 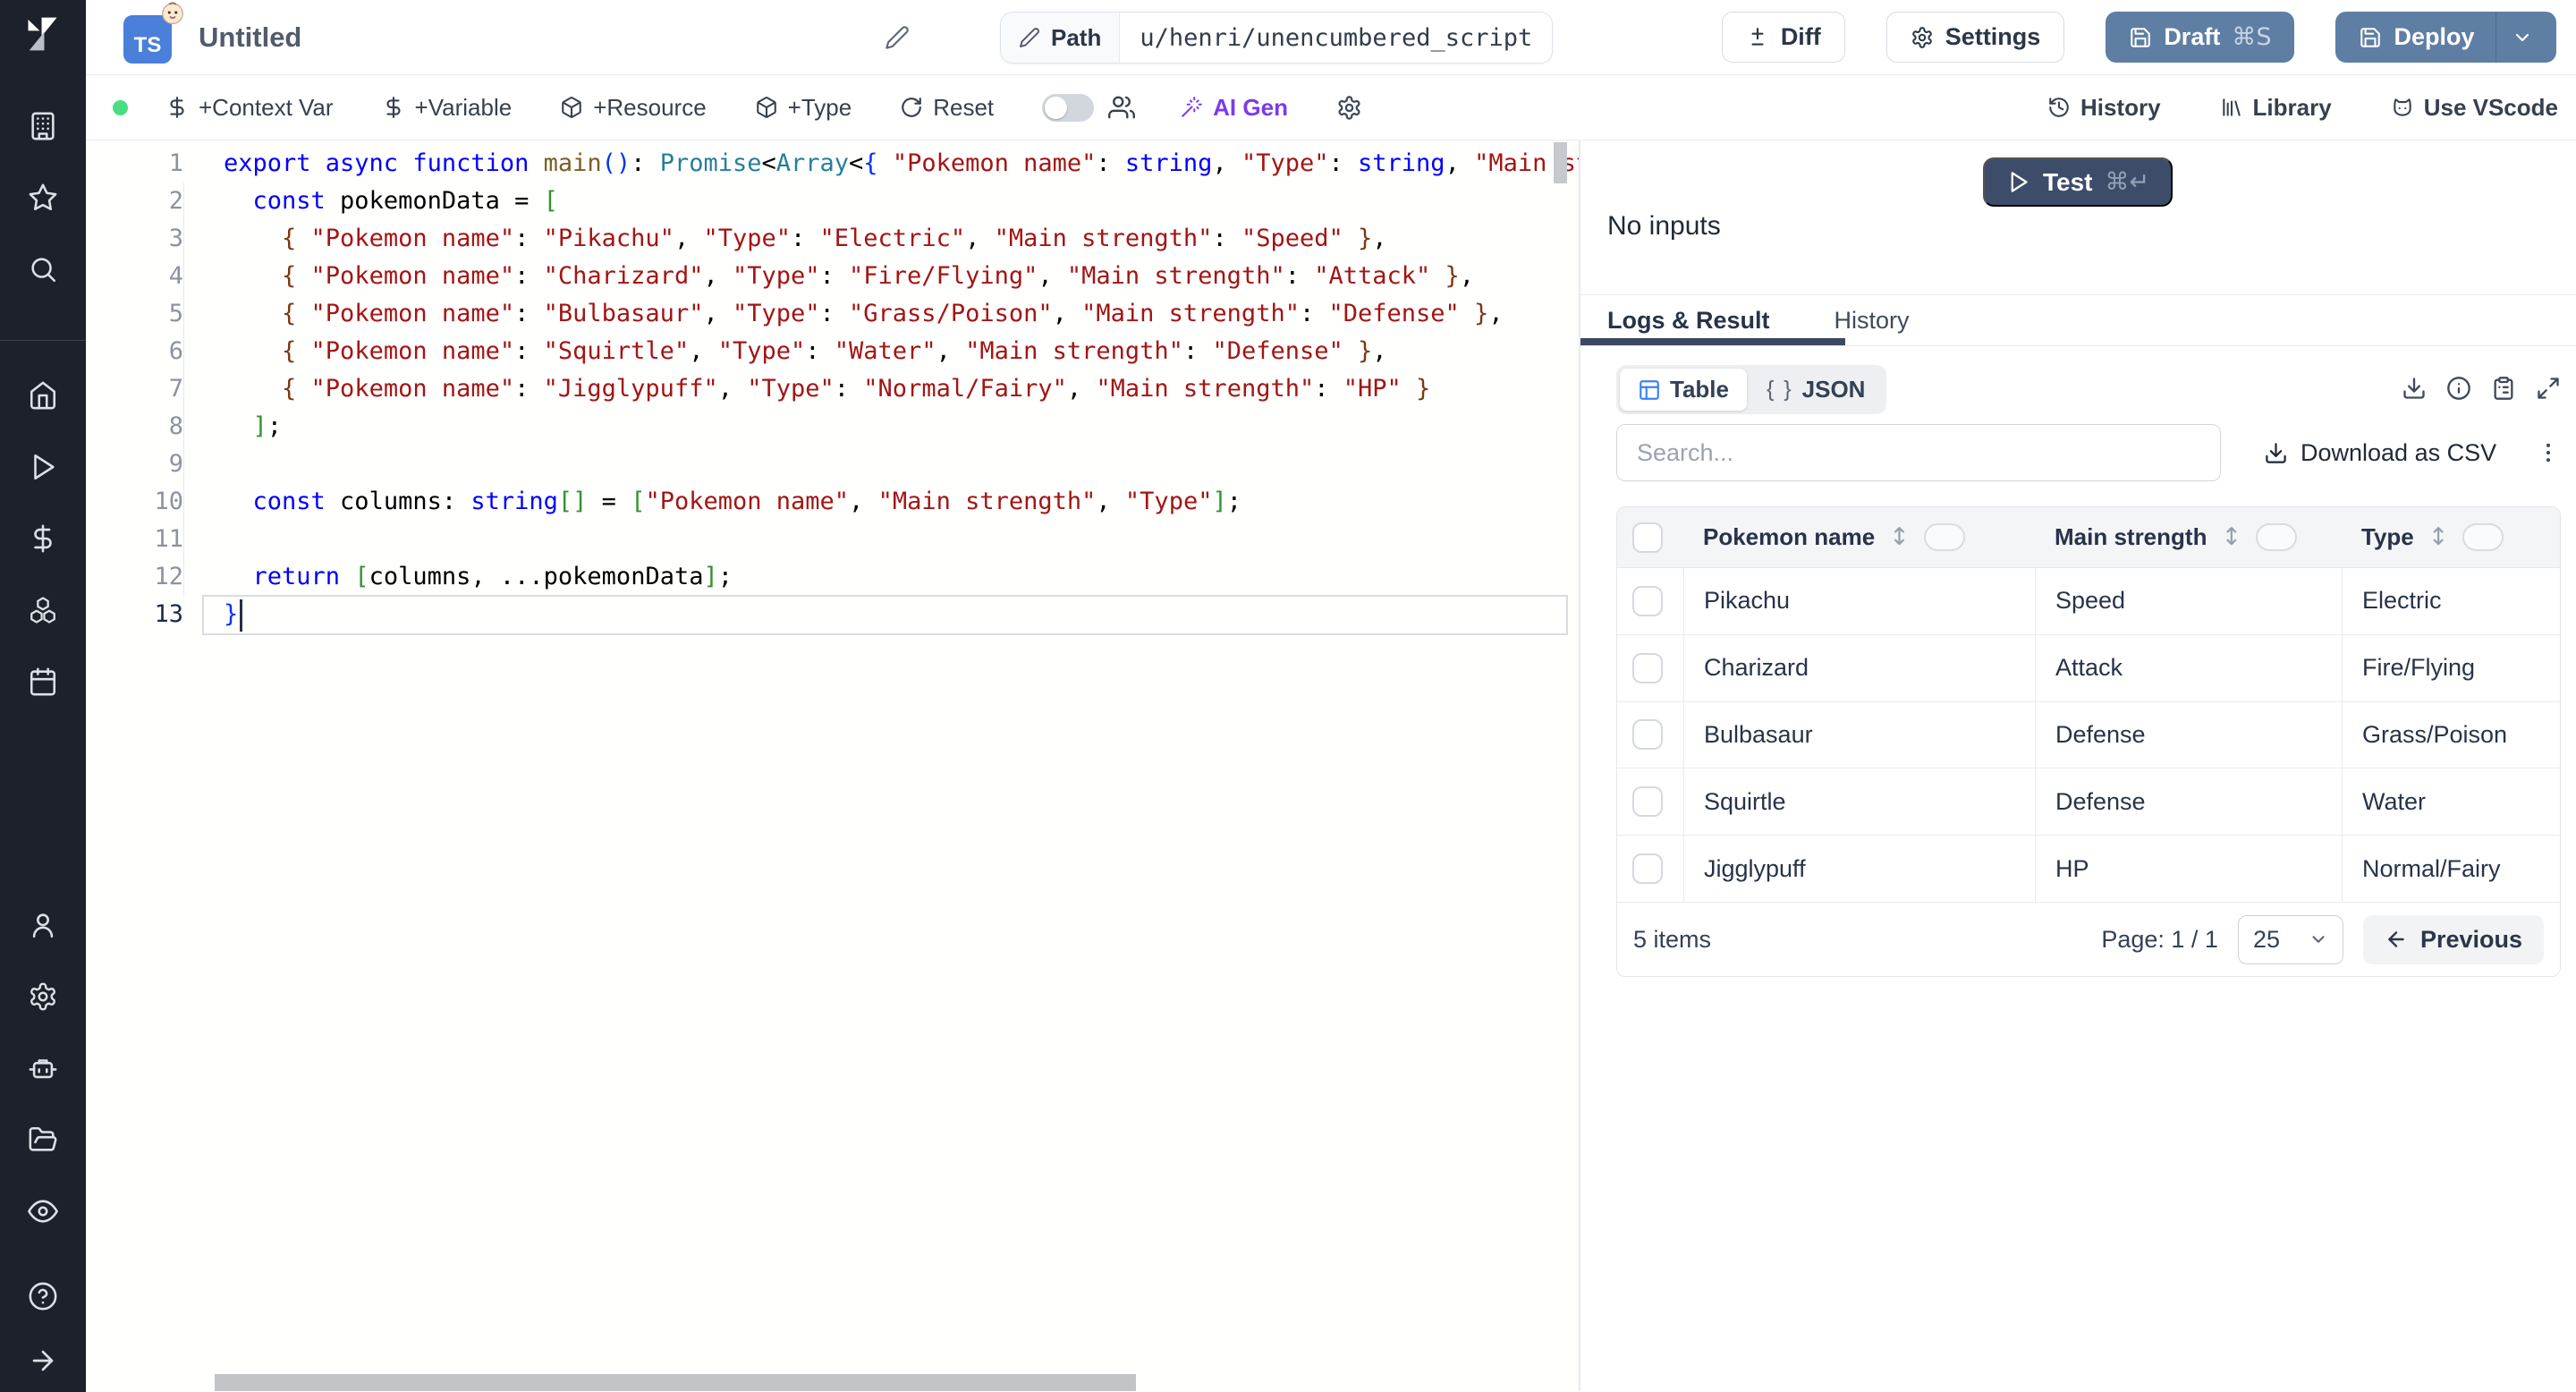 I want to click on editor-settings-gear-icon, so click(x=1349, y=108).